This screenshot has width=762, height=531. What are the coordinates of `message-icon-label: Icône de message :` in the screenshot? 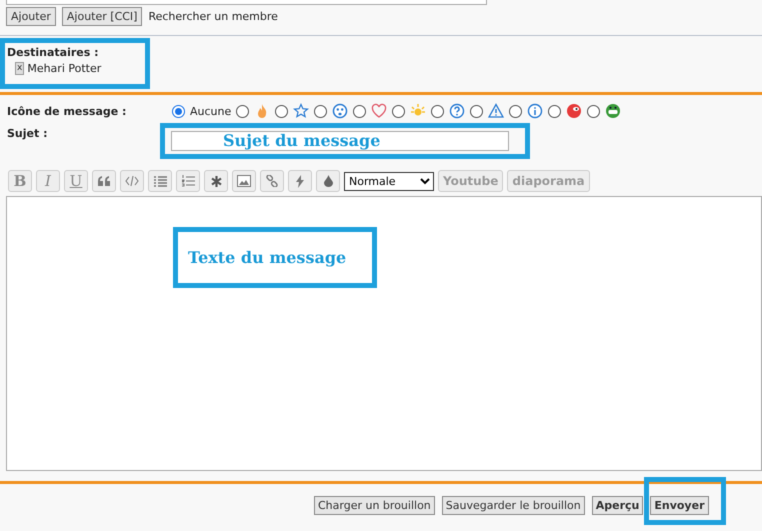 It's located at (67, 111).